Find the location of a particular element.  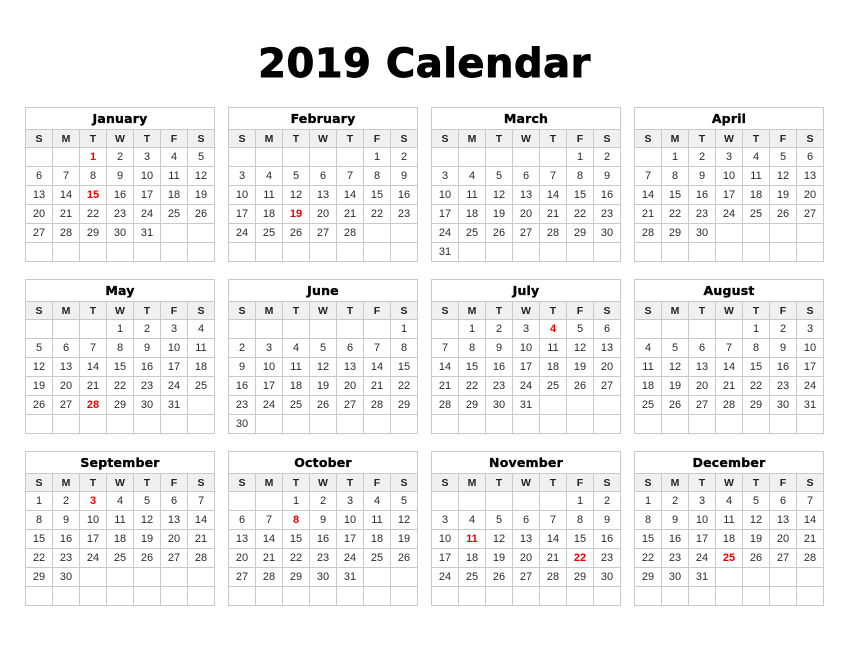

day-cell: 14 is located at coordinates (377, 367).